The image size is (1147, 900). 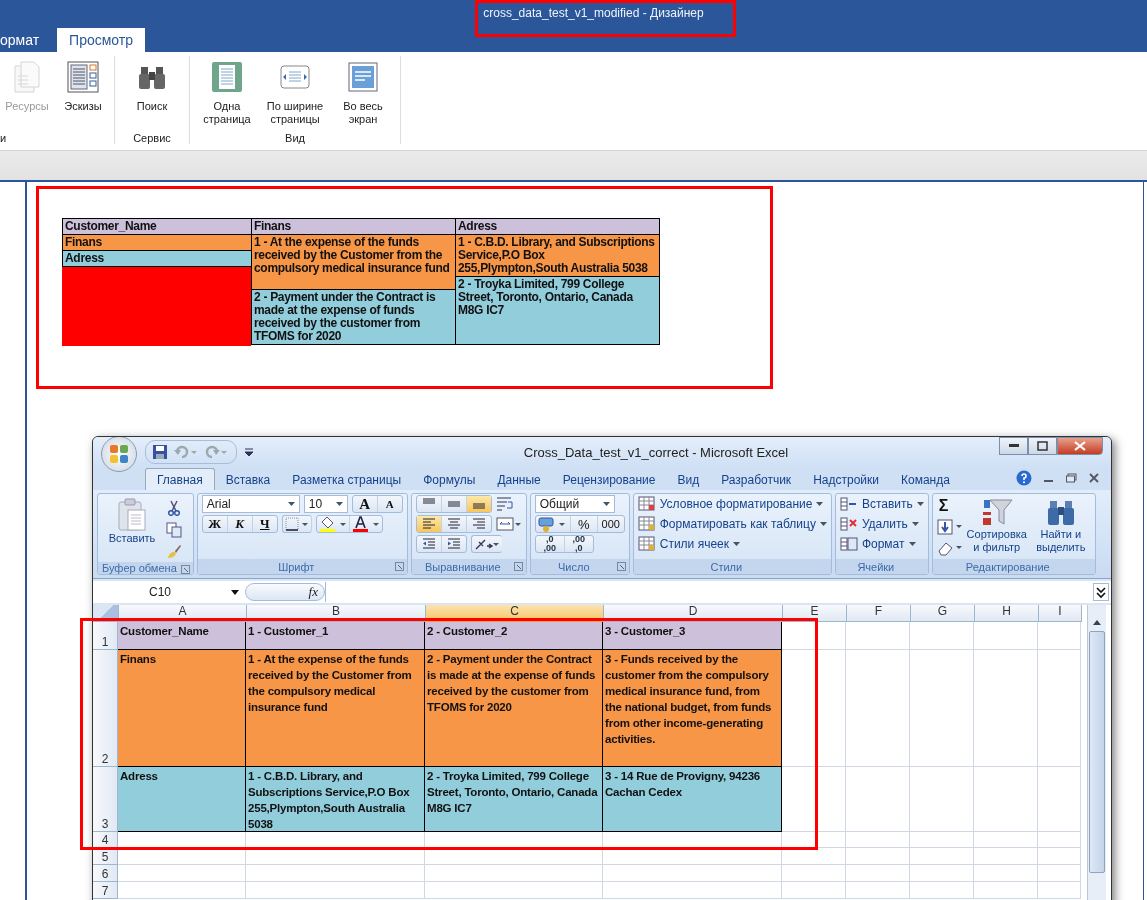 I want to click on office-button, so click(x=119, y=454).